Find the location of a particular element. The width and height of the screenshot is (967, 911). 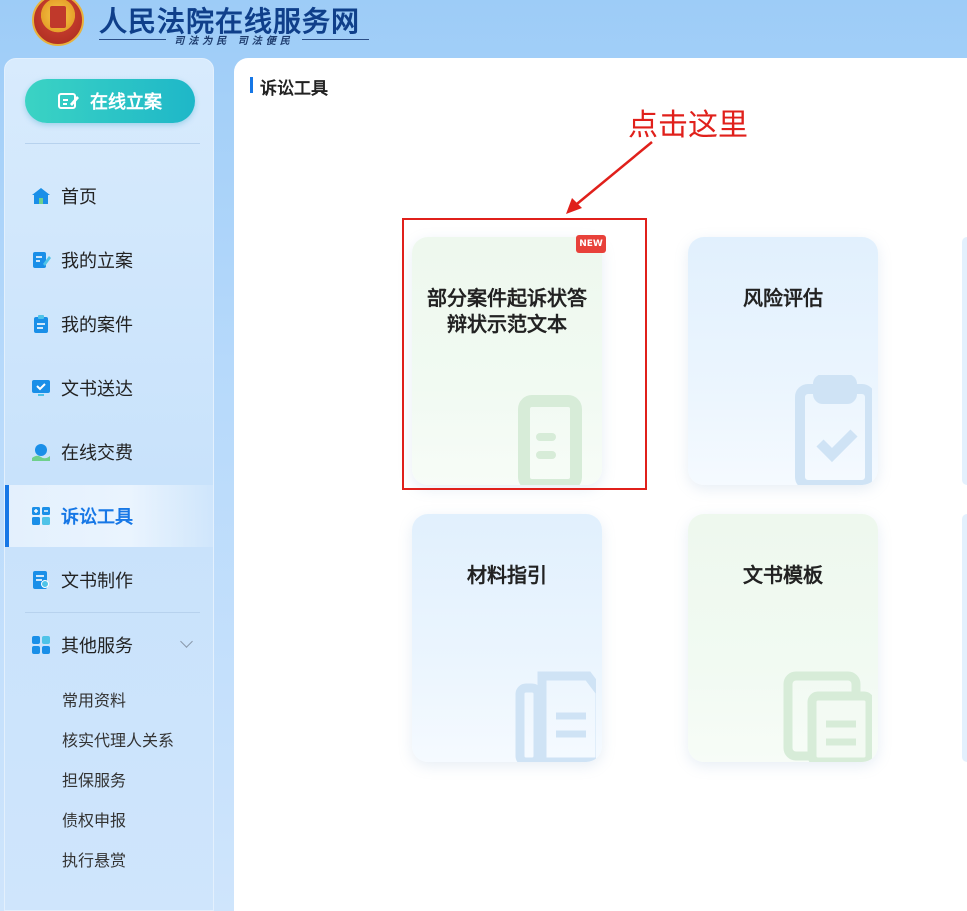

document-search-icon is located at coordinates (41, 580).